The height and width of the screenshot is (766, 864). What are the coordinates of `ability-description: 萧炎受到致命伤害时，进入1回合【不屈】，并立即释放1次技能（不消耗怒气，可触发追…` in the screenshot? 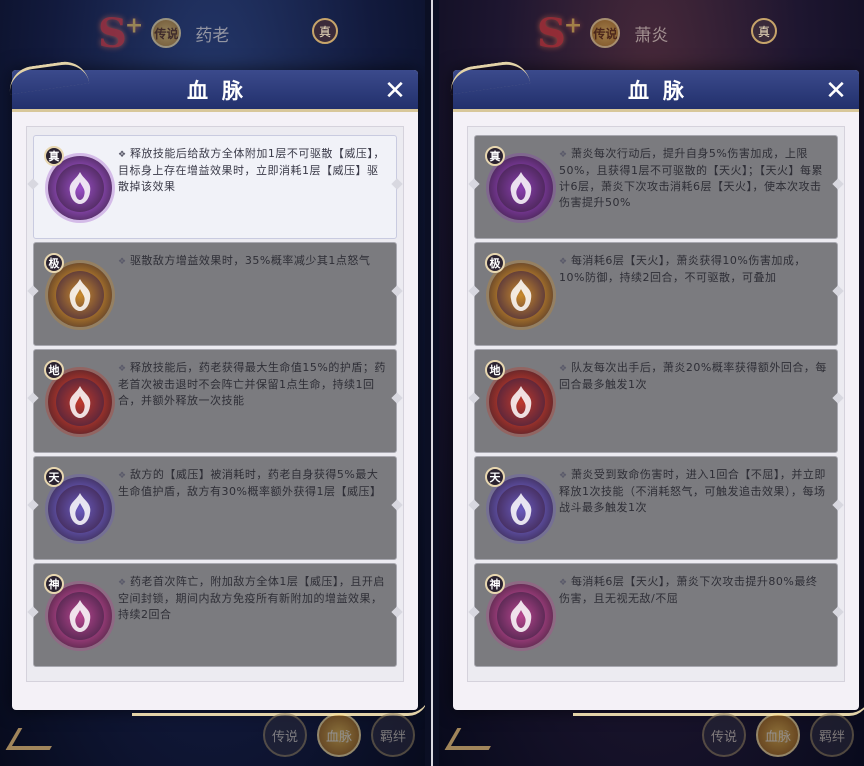 It's located at (693, 491).